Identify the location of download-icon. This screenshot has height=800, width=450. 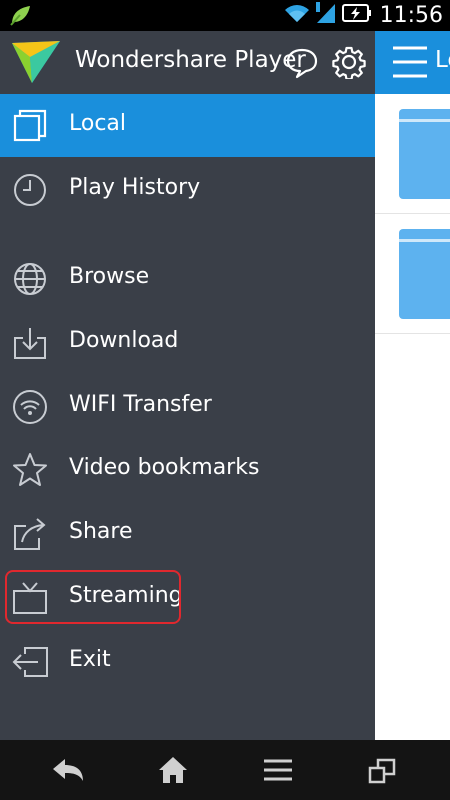
(30, 343).